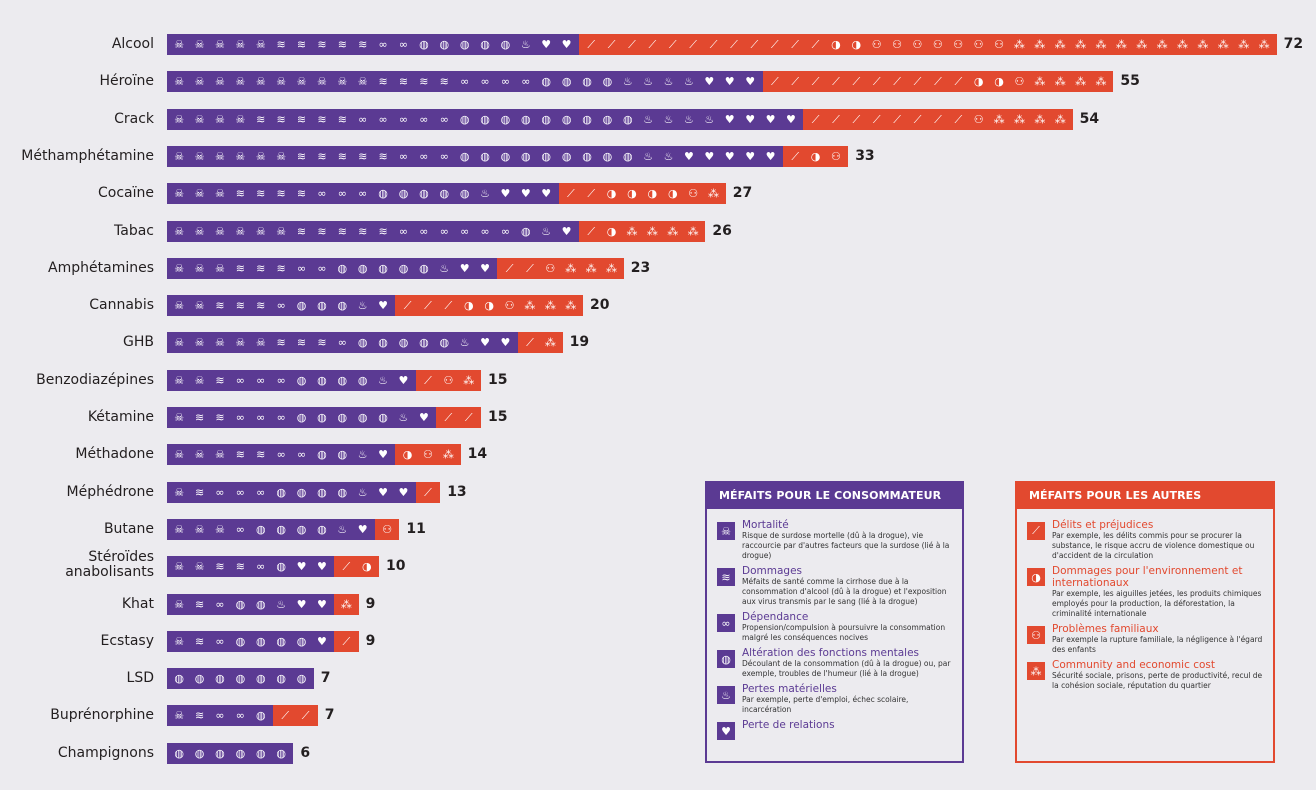 This screenshot has width=1316, height=790. I want to click on score-label: 55, so click(1130, 81).